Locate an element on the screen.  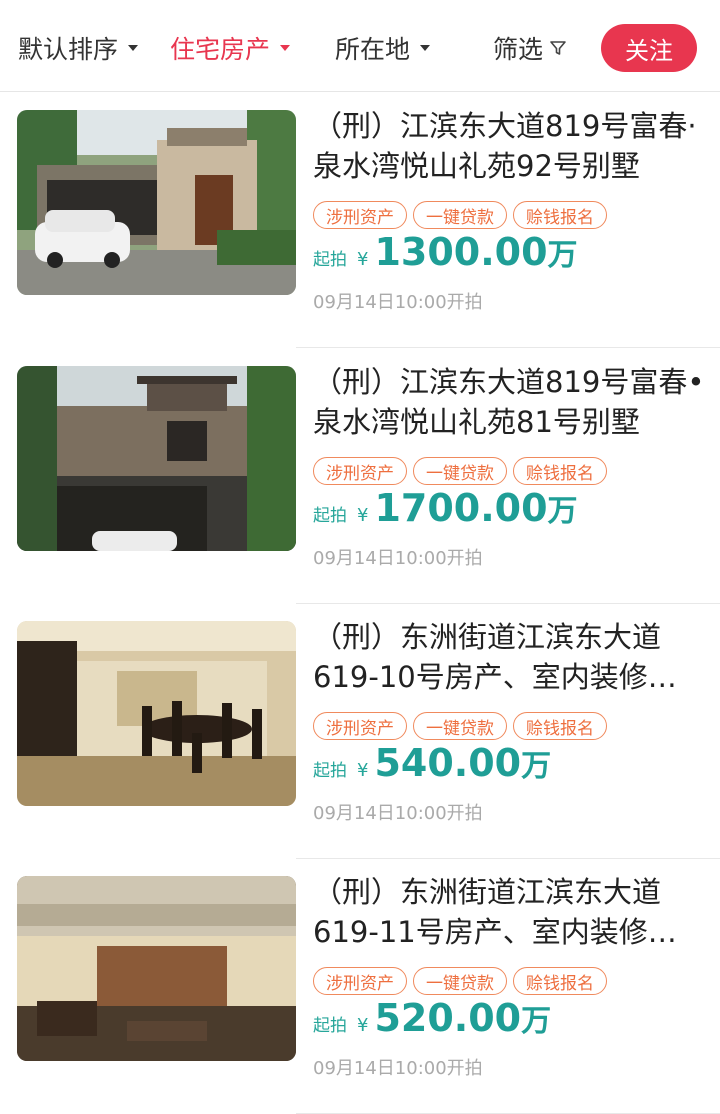
price-row: 起拍 ¥ 540.00 万 is located at coordinates (432, 769).